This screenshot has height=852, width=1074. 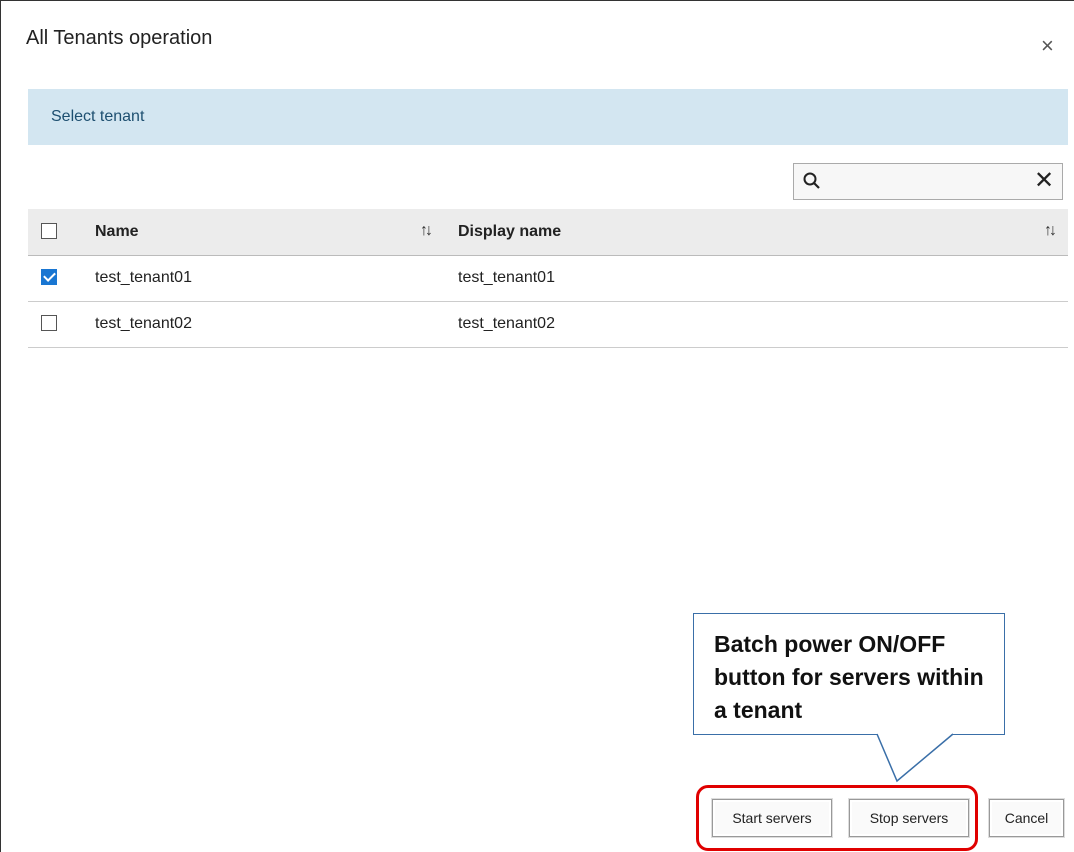 What do you see at coordinates (143, 277) in the screenshot?
I see `tenant-name: test_tenant01` at bounding box center [143, 277].